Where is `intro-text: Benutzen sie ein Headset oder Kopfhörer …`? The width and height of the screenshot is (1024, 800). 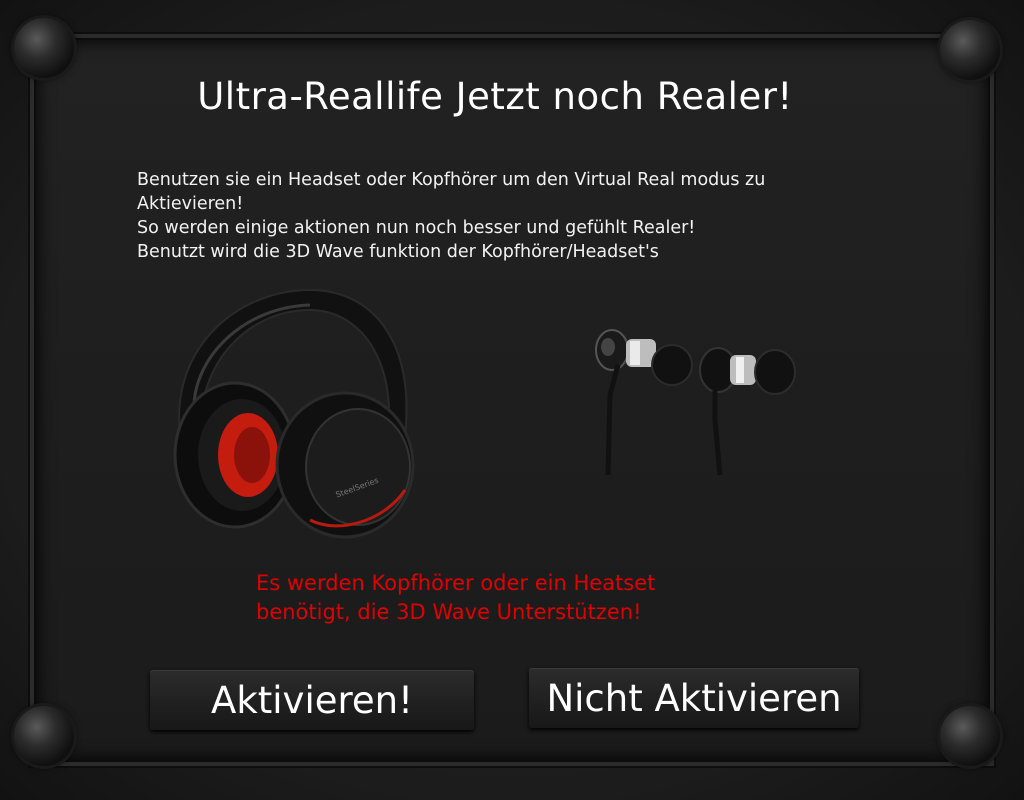
intro-text: Benutzen sie ein Headset oder Kopfhörer … is located at coordinates (507, 216).